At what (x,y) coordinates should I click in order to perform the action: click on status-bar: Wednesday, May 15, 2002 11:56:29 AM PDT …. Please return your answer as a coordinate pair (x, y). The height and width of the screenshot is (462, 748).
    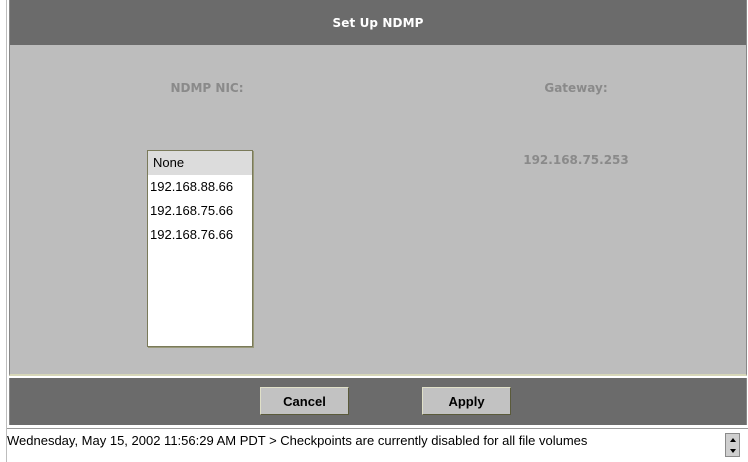
    Looking at the image, I should click on (377, 445).